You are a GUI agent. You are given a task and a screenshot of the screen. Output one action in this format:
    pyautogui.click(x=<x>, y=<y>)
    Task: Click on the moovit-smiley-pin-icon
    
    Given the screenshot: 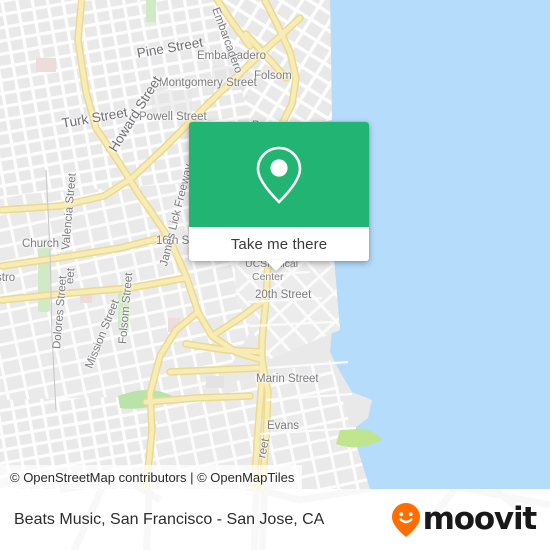 What is the action you would take?
    pyautogui.click(x=405, y=519)
    